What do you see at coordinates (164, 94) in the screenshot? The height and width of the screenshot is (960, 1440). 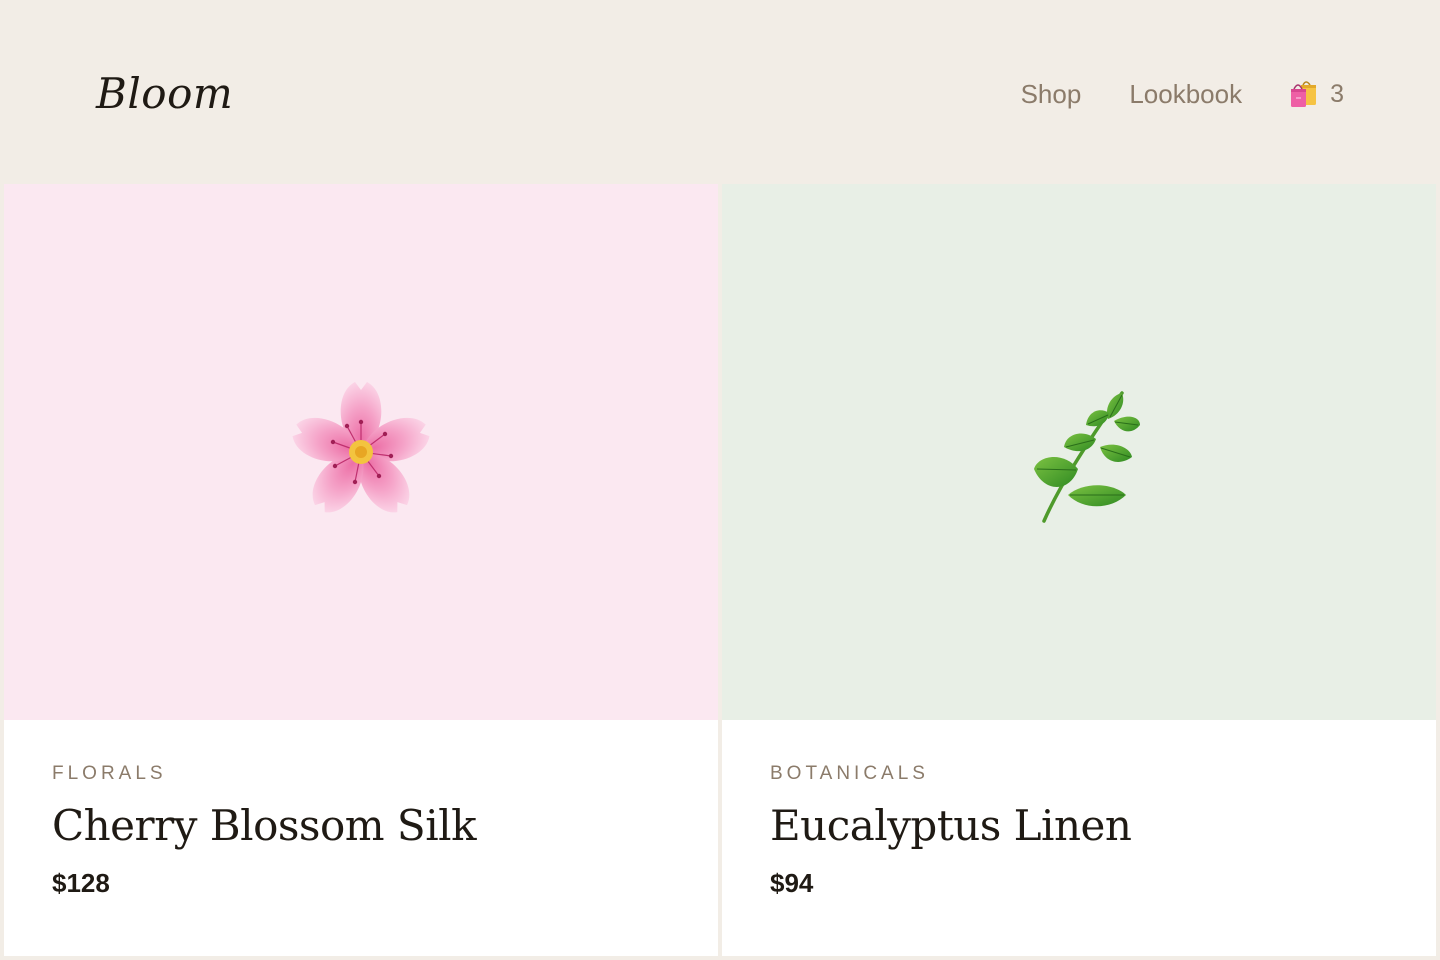 I see `brand-logo: Bloom` at bounding box center [164, 94].